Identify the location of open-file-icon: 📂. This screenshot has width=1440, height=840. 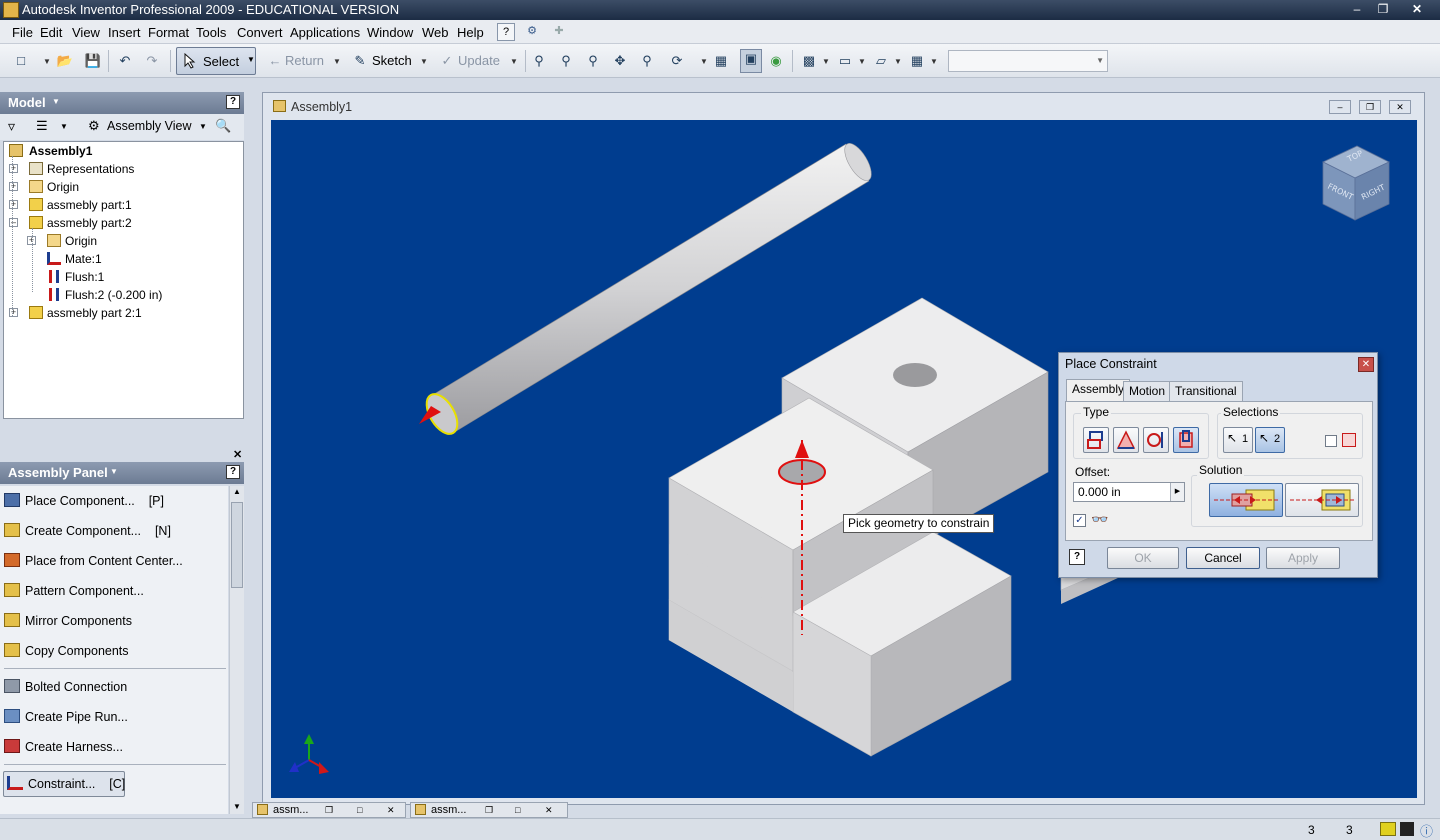
(65, 61).